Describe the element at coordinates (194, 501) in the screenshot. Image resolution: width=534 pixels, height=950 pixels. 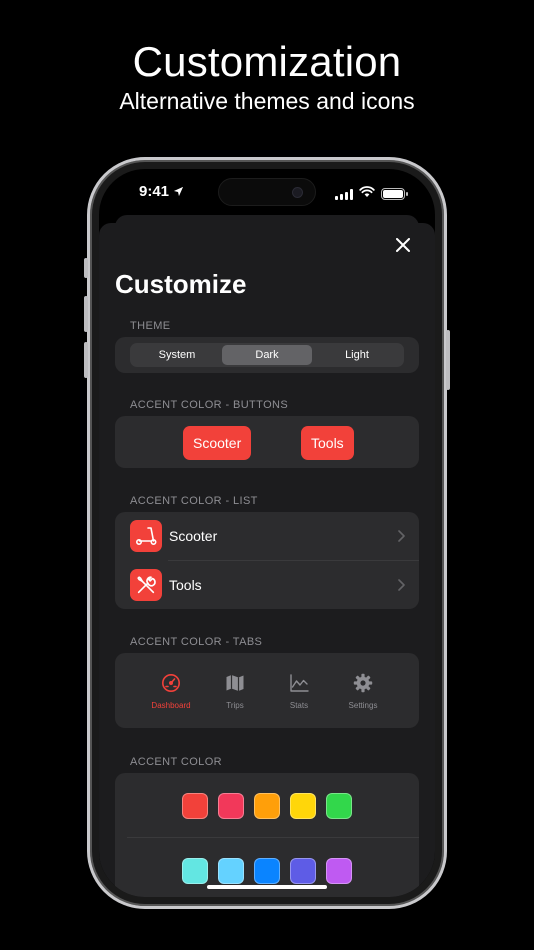
I see `accent-list-section-label: ACCENT COLOR - LIST` at that location.